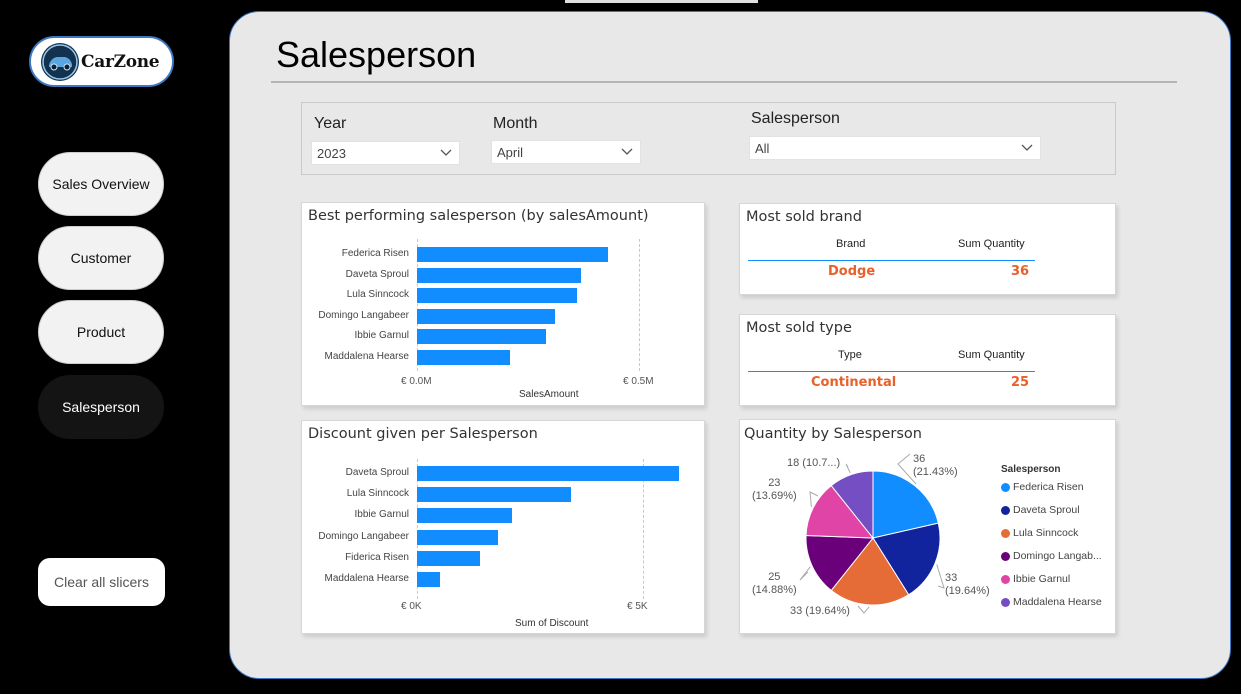  Describe the element at coordinates (330, 123) in the screenshot. I see `year-slicer-label: Year` at that location.